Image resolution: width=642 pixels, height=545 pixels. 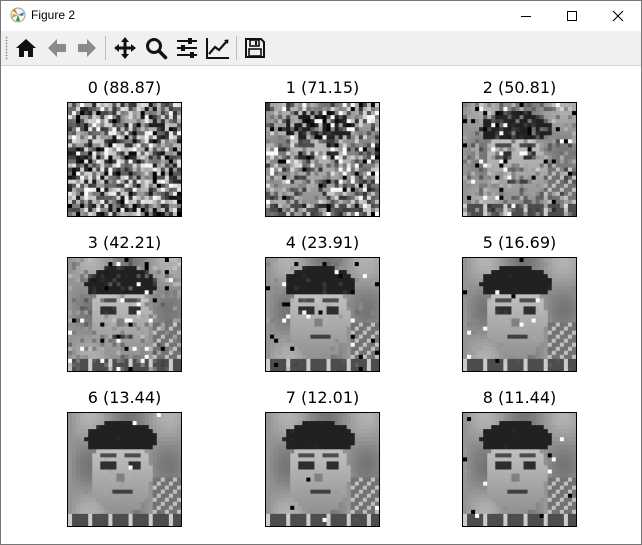 I want to click on navigation-toolbar, so click(x=321, y=48).